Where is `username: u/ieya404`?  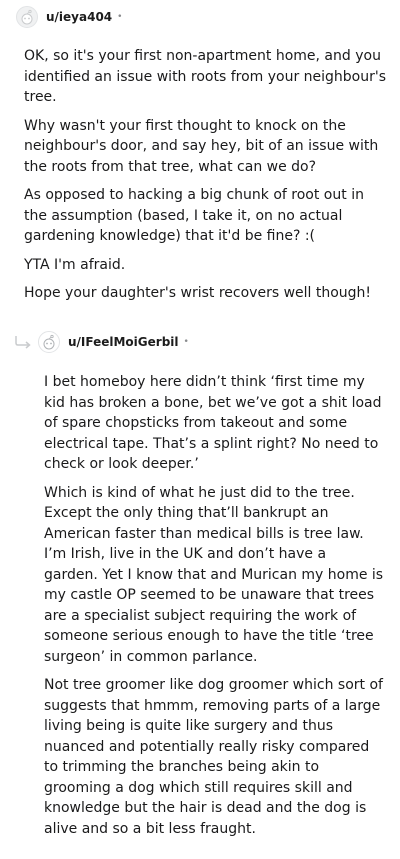 username: u/ieya404 is located at coordinates (79, 17).